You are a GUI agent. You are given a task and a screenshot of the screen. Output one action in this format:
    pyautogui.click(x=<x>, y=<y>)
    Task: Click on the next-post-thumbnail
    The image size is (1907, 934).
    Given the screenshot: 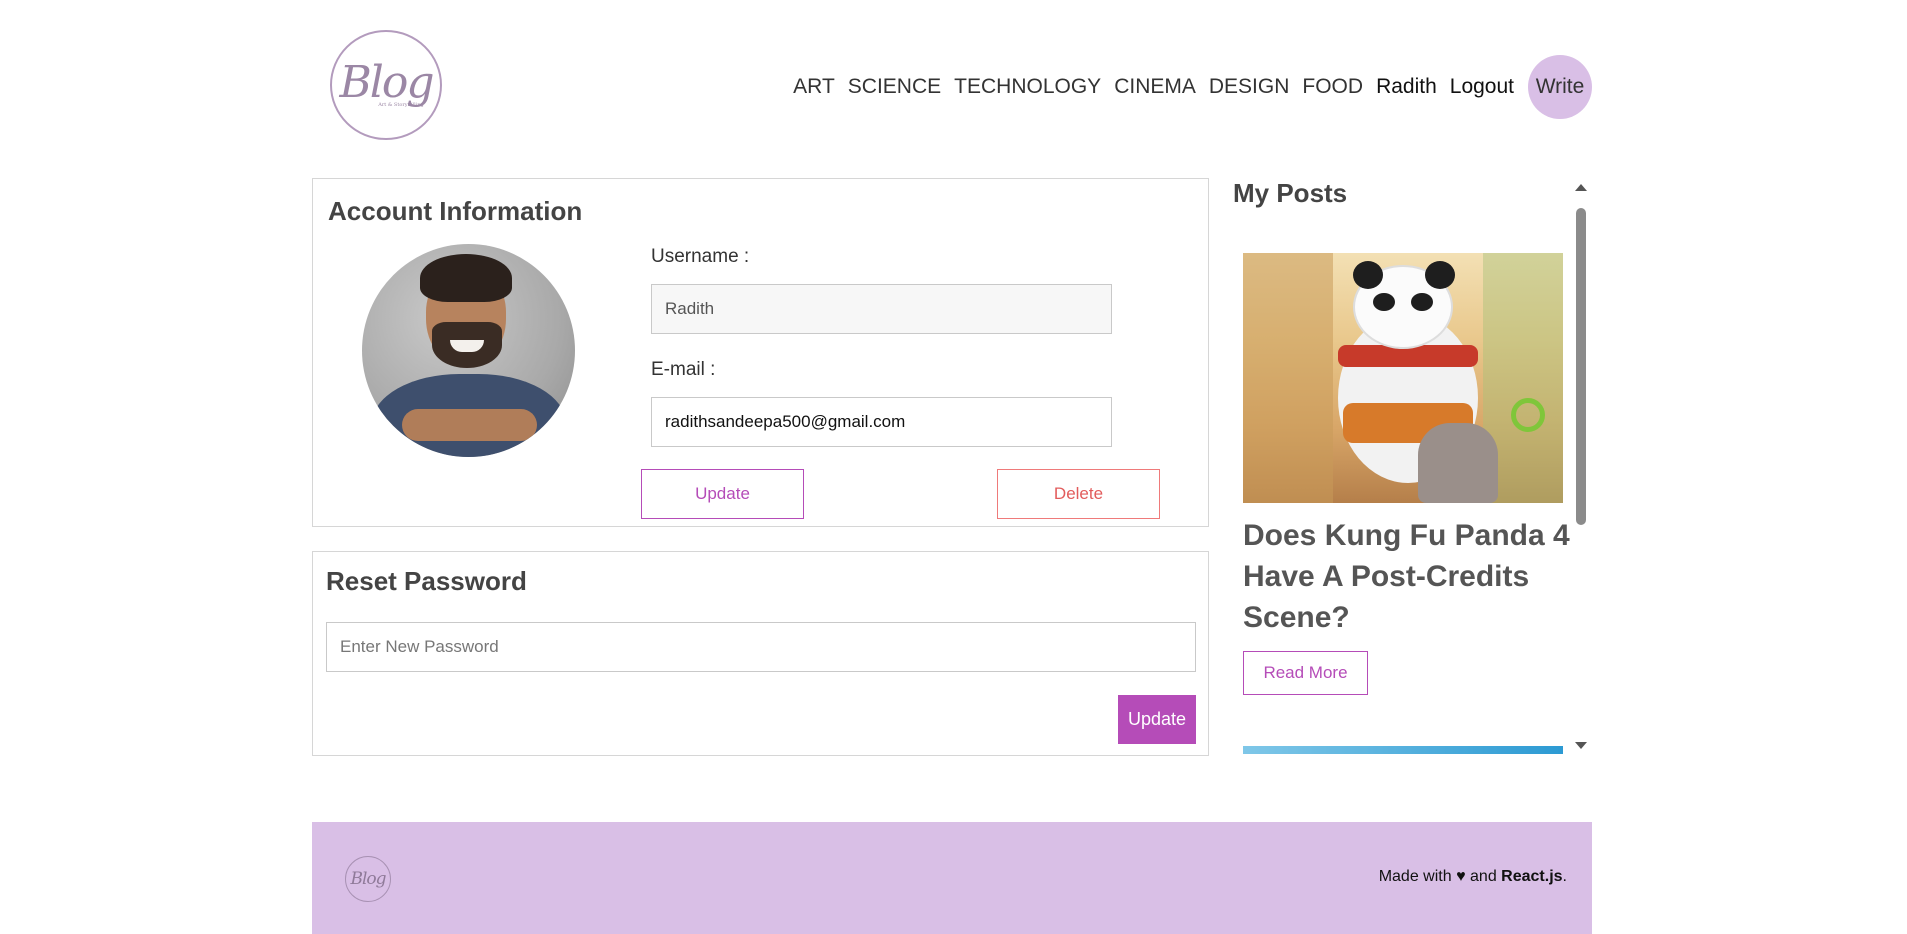 What is the action you would take?
    pyautogui.click(x=1403, y=750)
    